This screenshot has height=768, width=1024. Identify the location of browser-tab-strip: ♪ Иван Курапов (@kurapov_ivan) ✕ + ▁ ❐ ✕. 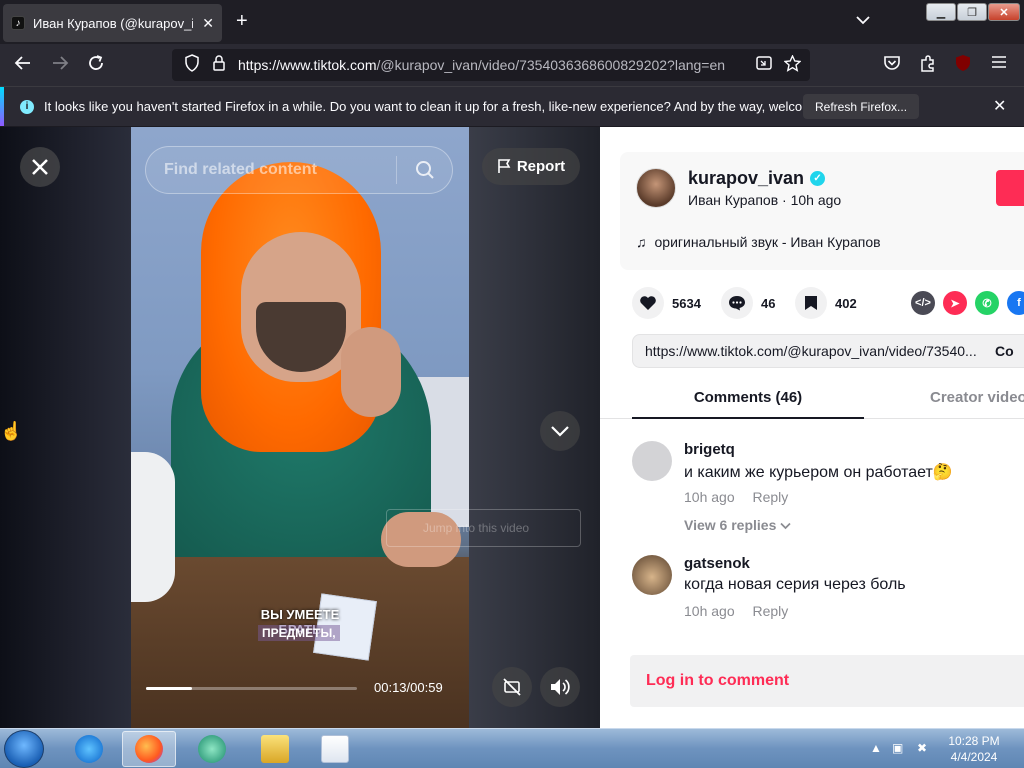
(512, 22).